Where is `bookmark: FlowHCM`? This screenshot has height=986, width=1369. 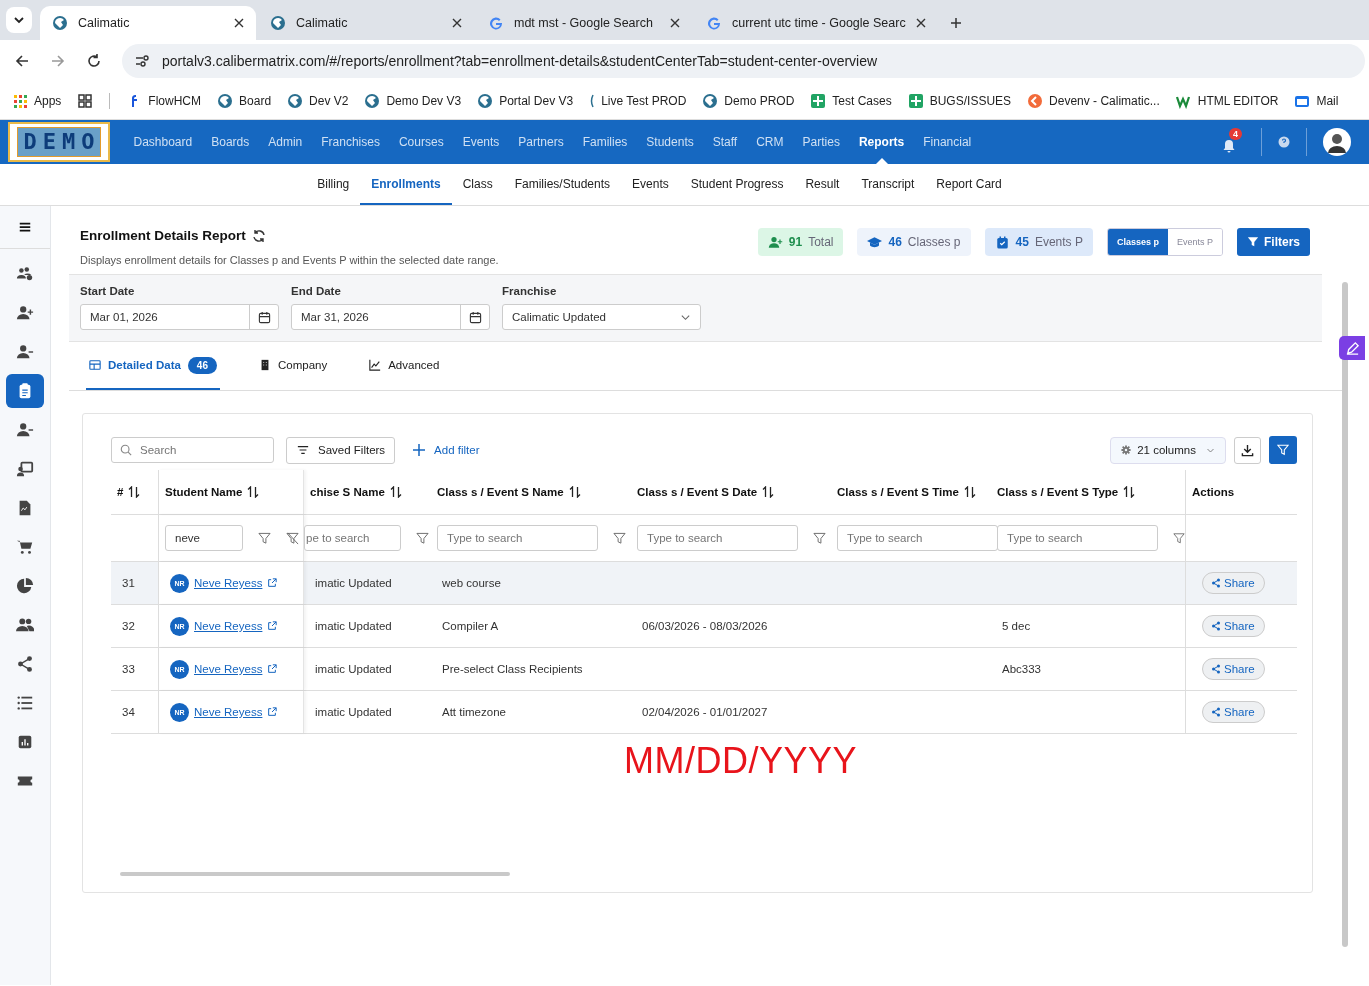
bookmark: FlowHCM is located at coordinates (164, 100).